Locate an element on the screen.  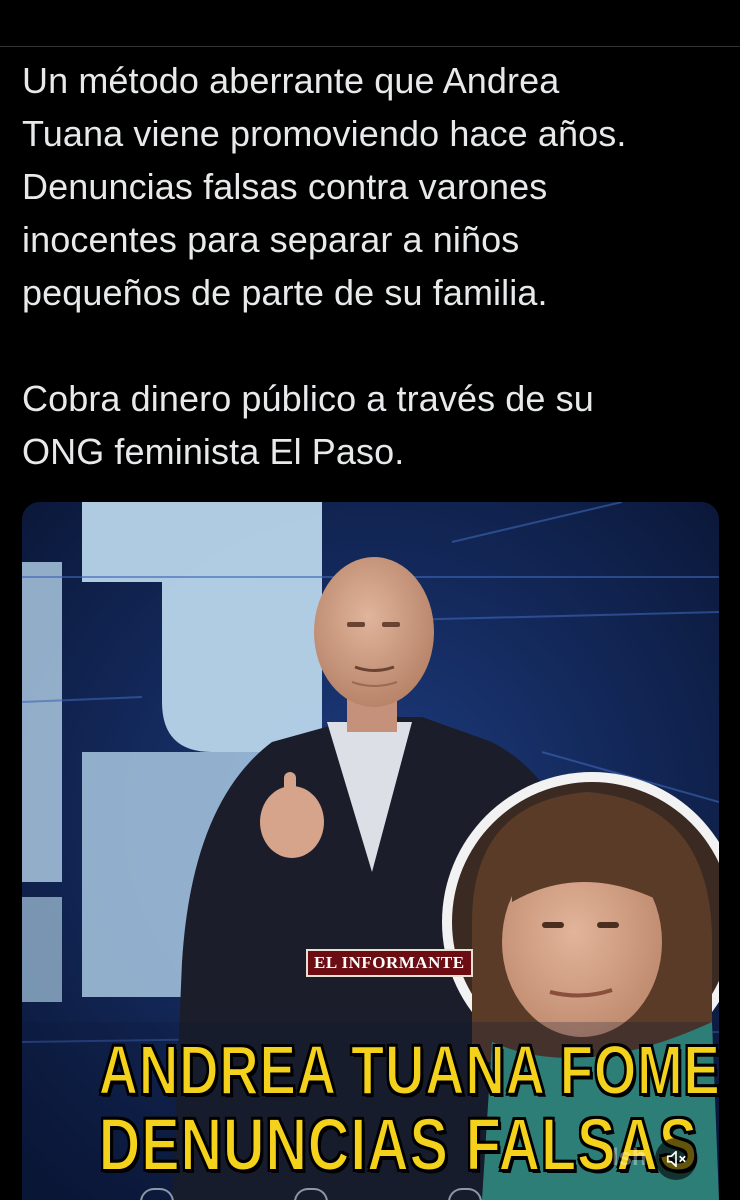
tweet-line: Cobra dinero público a través de su is located at coordinates (308, 398).